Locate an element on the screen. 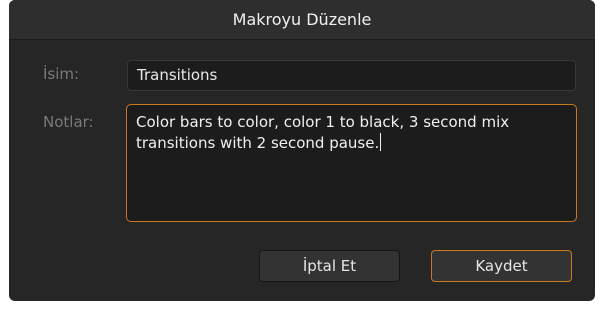  text-caret is located at coordinates (381, 142).